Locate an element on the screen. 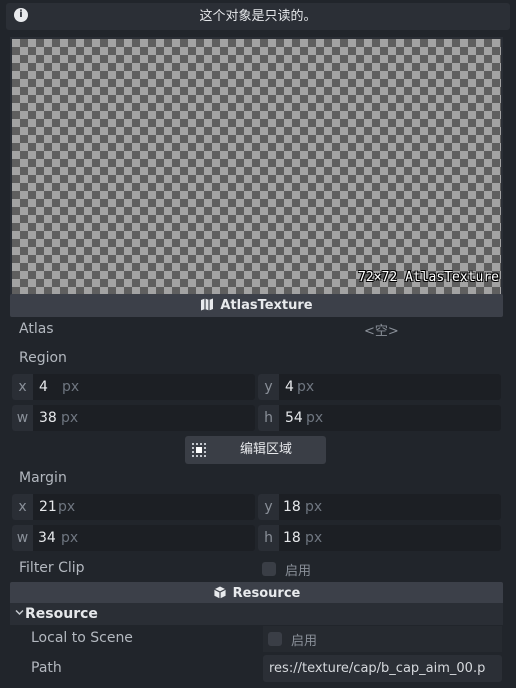  path-field: res://texture/cap/b_cap_aim_00.p is located at coordinates (382, 668).